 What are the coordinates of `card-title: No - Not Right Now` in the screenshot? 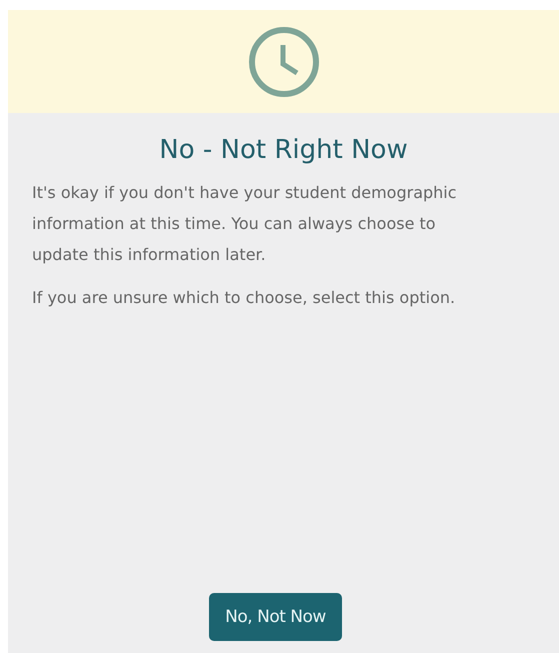 It's located at (283, 150).